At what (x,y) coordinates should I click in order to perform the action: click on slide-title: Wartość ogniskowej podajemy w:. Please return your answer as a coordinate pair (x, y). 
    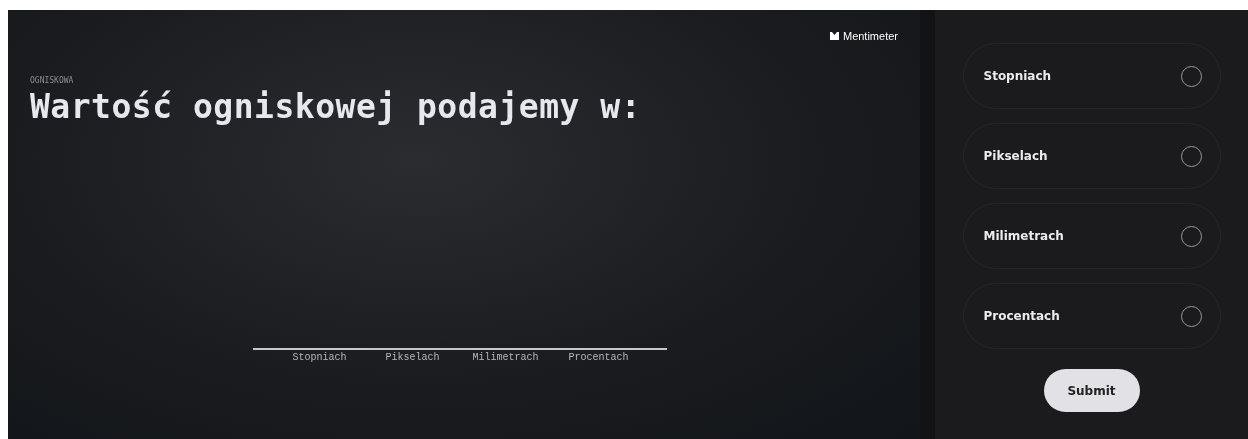
    Looking at the image, I should click on (336, 106).